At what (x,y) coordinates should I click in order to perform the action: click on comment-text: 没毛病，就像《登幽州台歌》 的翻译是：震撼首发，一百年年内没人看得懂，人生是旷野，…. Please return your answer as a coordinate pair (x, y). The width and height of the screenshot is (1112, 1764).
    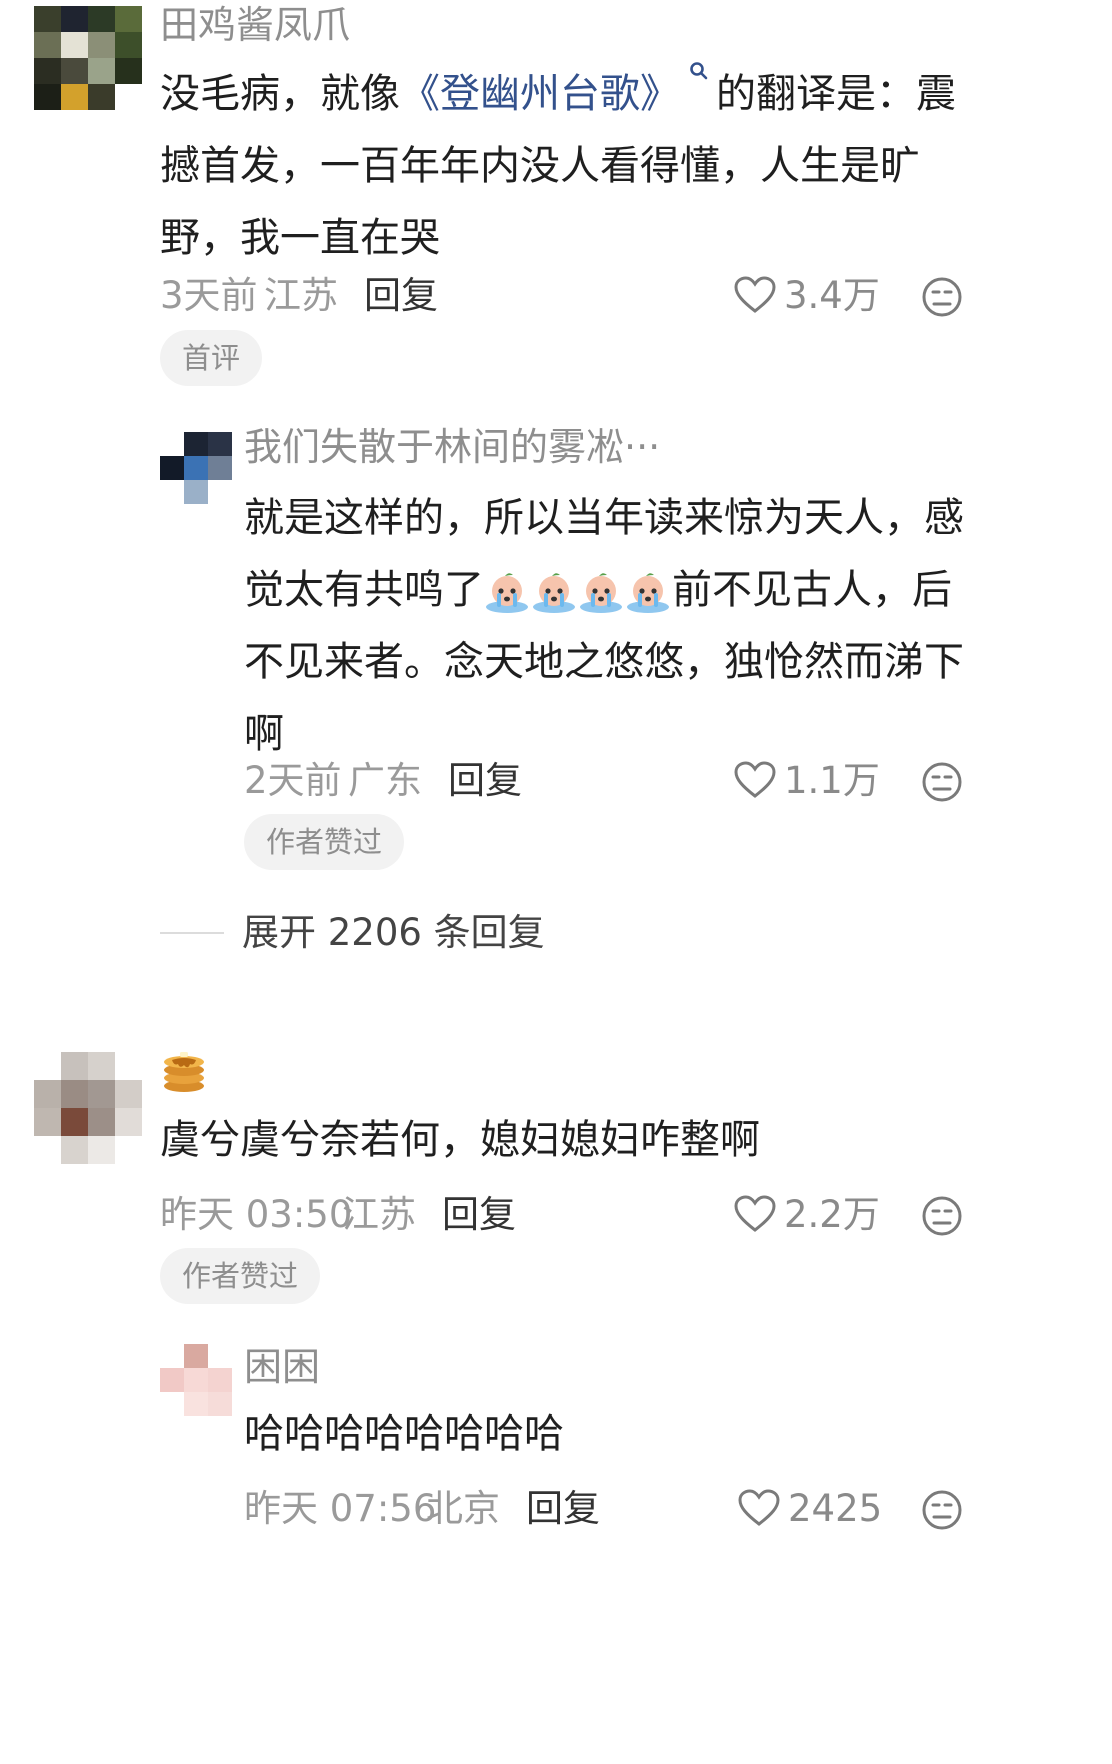
    Looking at the image, I should click on (570, 166).